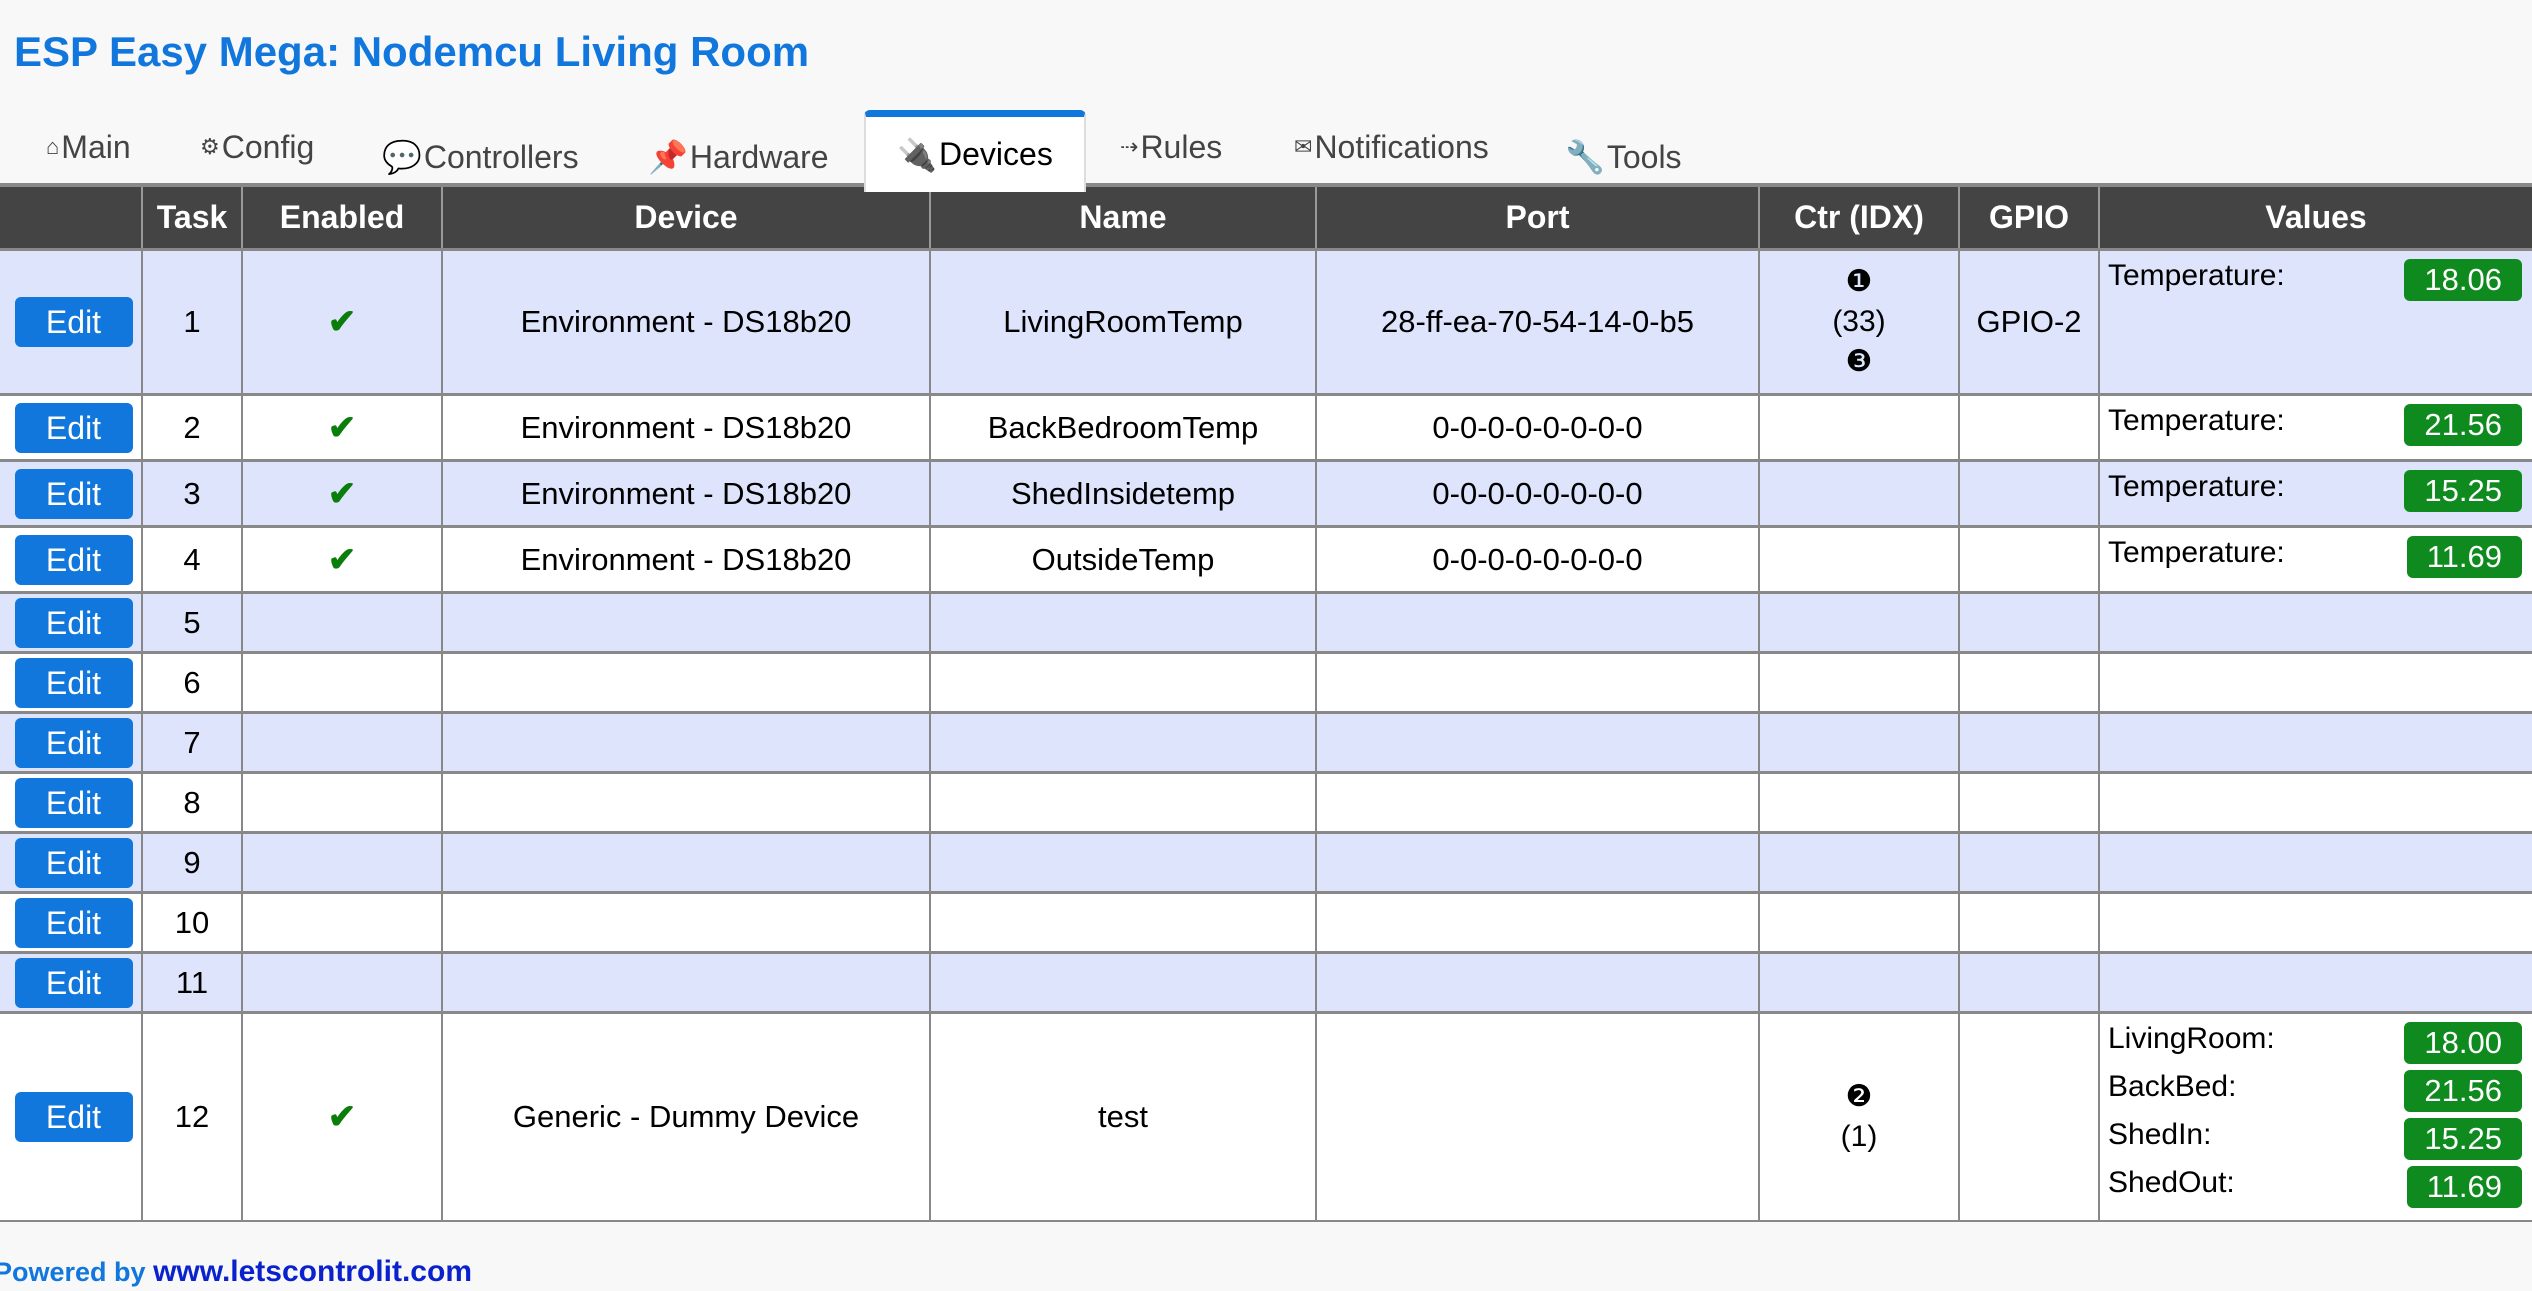 This screenshot has width=2532, height=1291. What do you see at coordinates (2191, 1038) in the screenshot?
I see `value-label: LivingRoom:` at bounding box center [2191, 1038].